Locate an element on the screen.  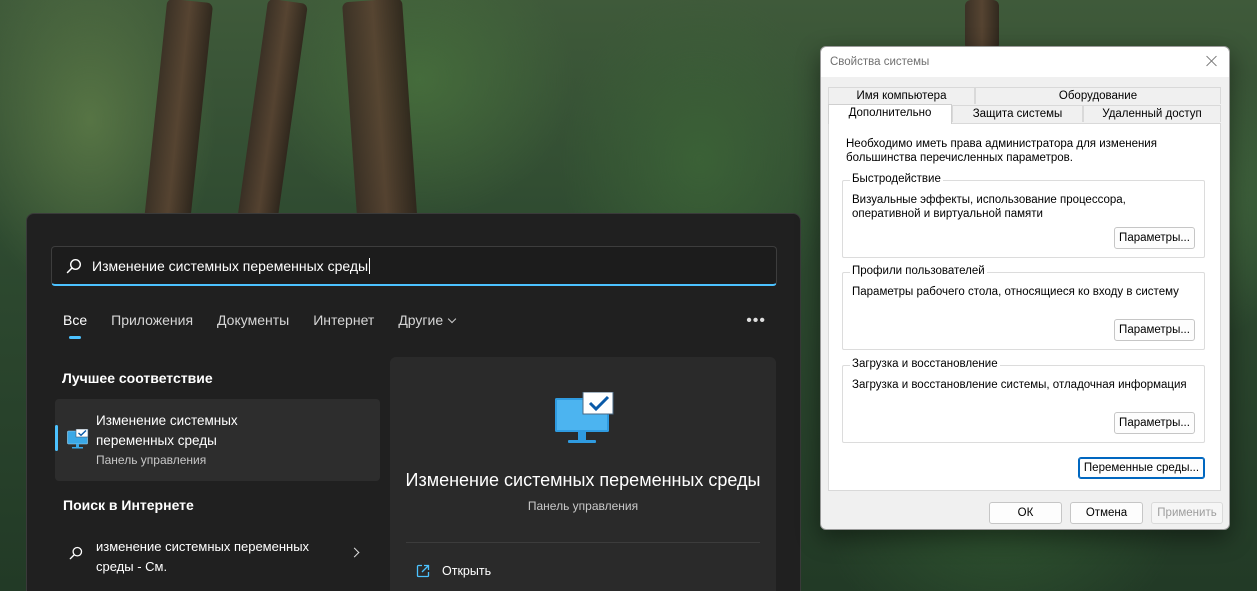
text-caret is located at coordinates (370, 265).